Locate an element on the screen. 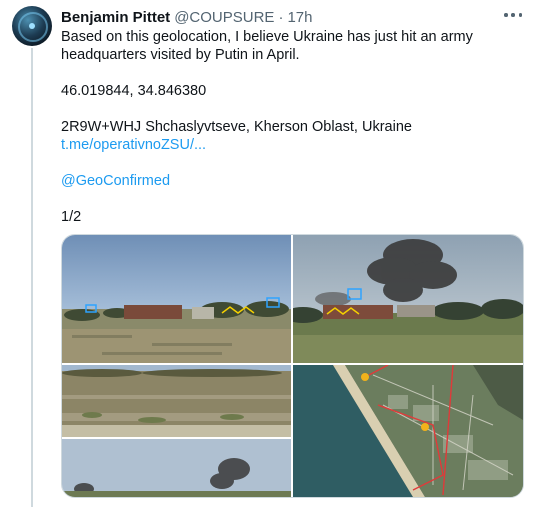  geoconfirmed-mention: @GeoConfirmed is located at coordinates (115, 181).